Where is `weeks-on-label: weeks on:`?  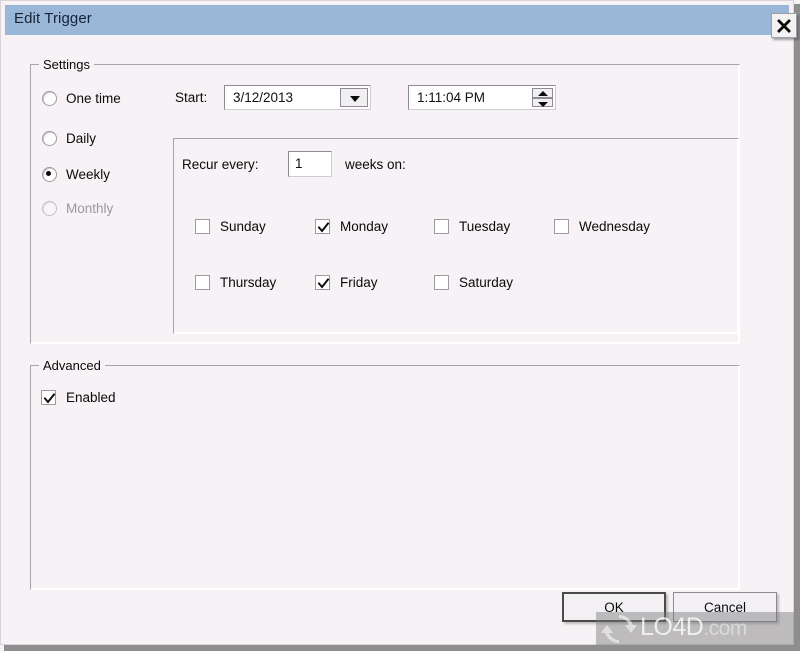 weeks-on-label: weeks on: is located at coordinates (375, 164).